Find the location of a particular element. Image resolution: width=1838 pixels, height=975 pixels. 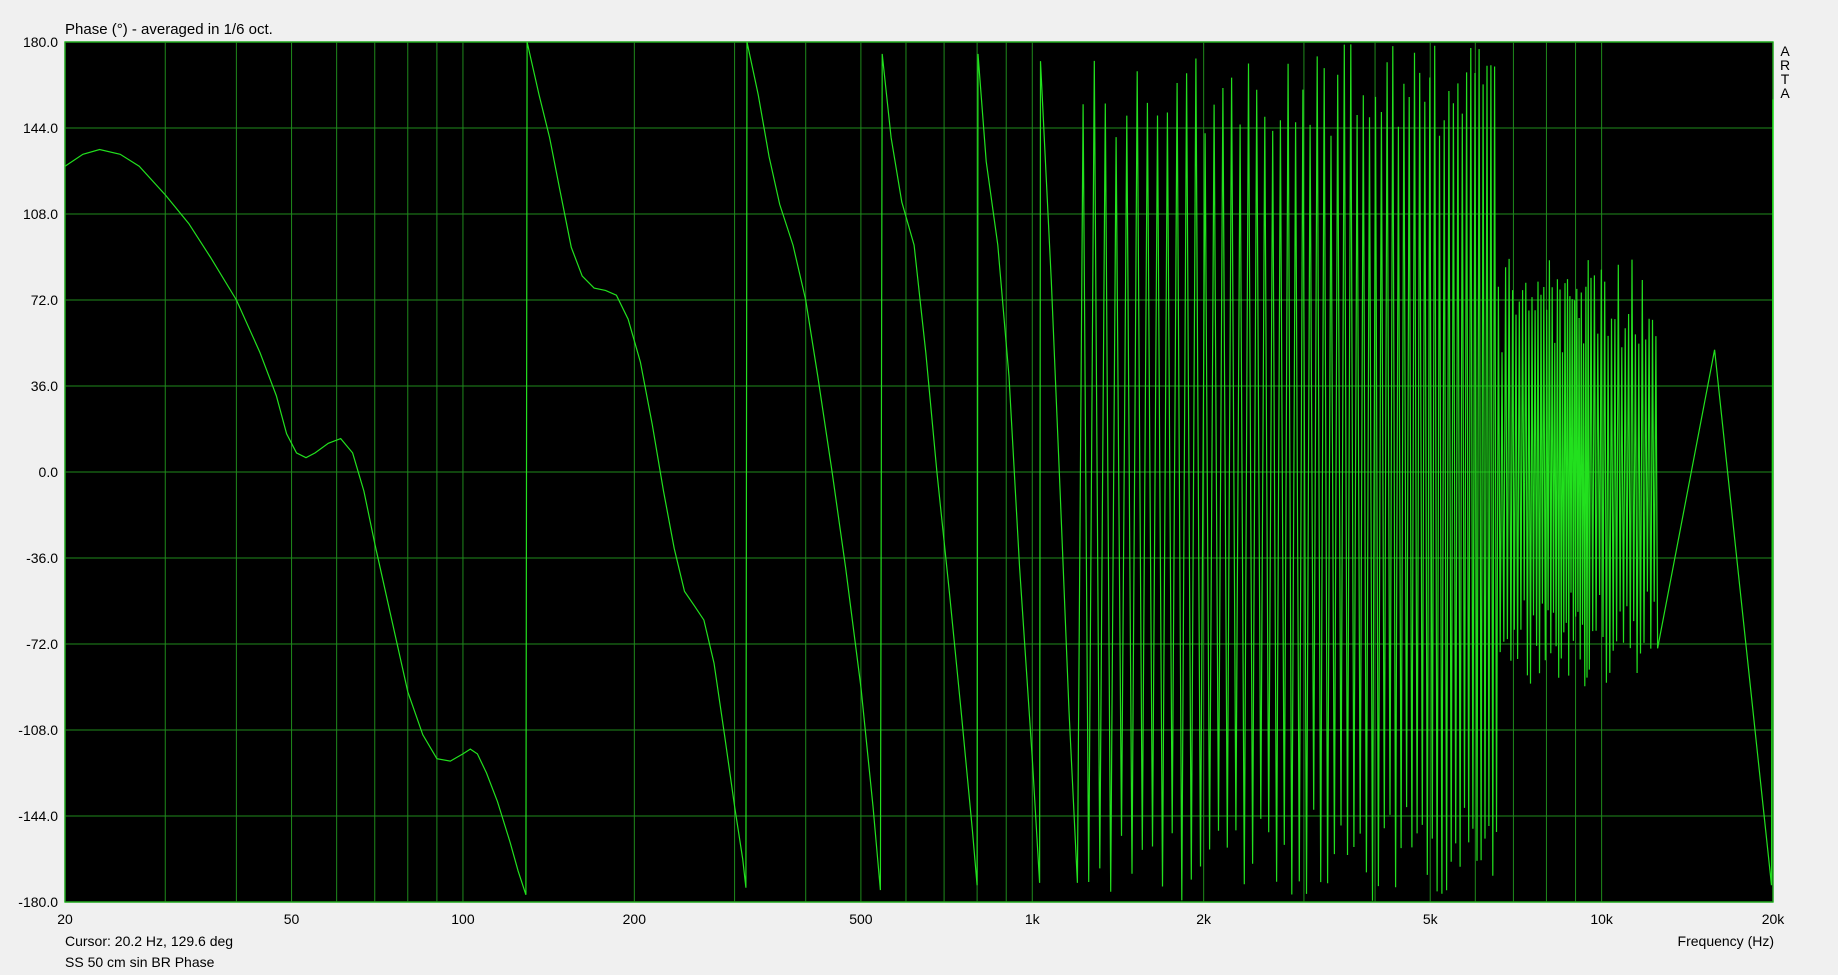

y-tick-label: -36.0 is located at coordinates (42, 558).